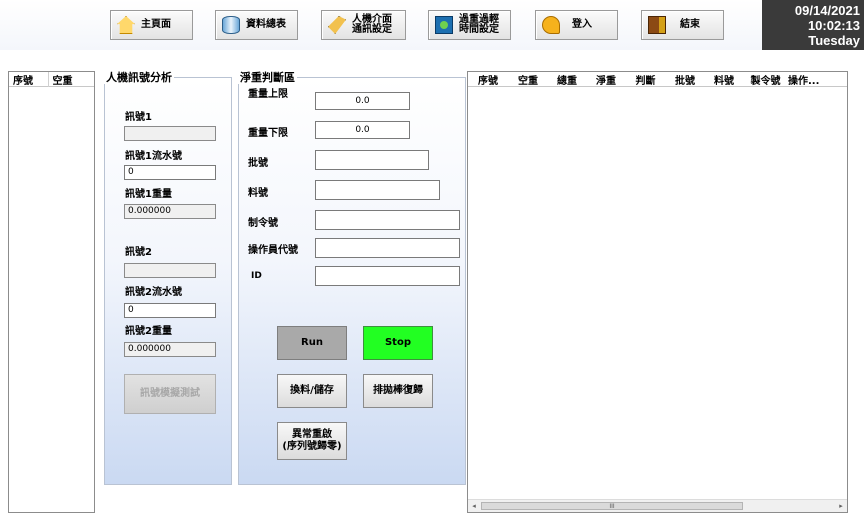 The image size is (864, 516). Describe the element at coordinates (126, 25) in the screenshot. I see `home-icon` at that location.